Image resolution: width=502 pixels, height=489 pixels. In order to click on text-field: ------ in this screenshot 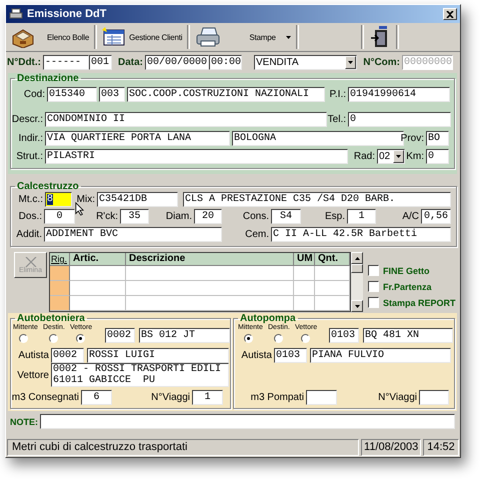, I will do `click(66, 62)`.